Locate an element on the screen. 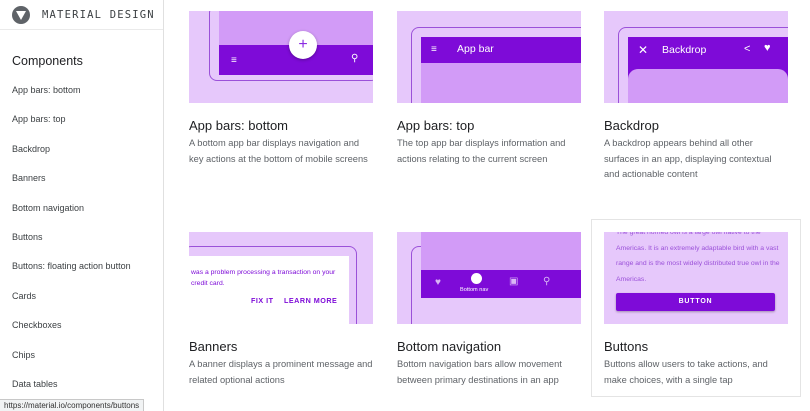 The image size is (810, 411). card-title: Banners is located at coordinates (213, 346).